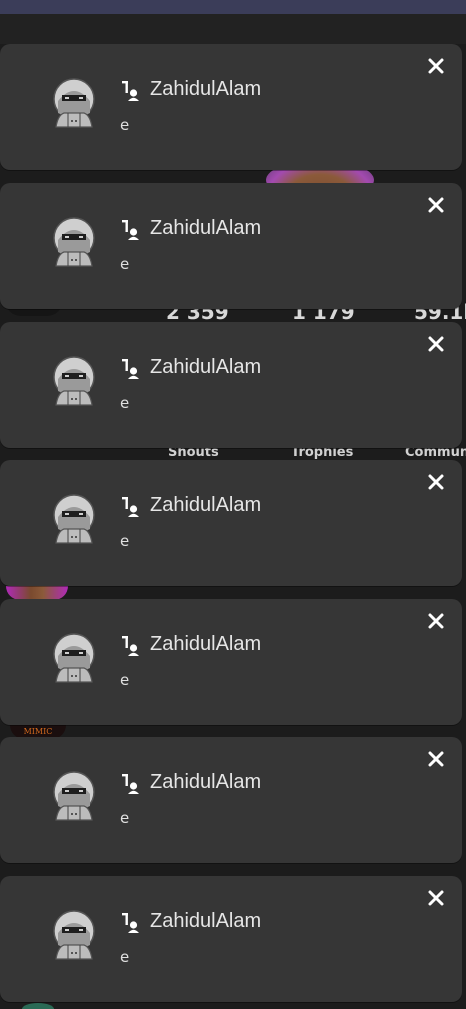 This screenshot has height=1009, width=466. I want to click on feed-avatar, so click(37, 593).